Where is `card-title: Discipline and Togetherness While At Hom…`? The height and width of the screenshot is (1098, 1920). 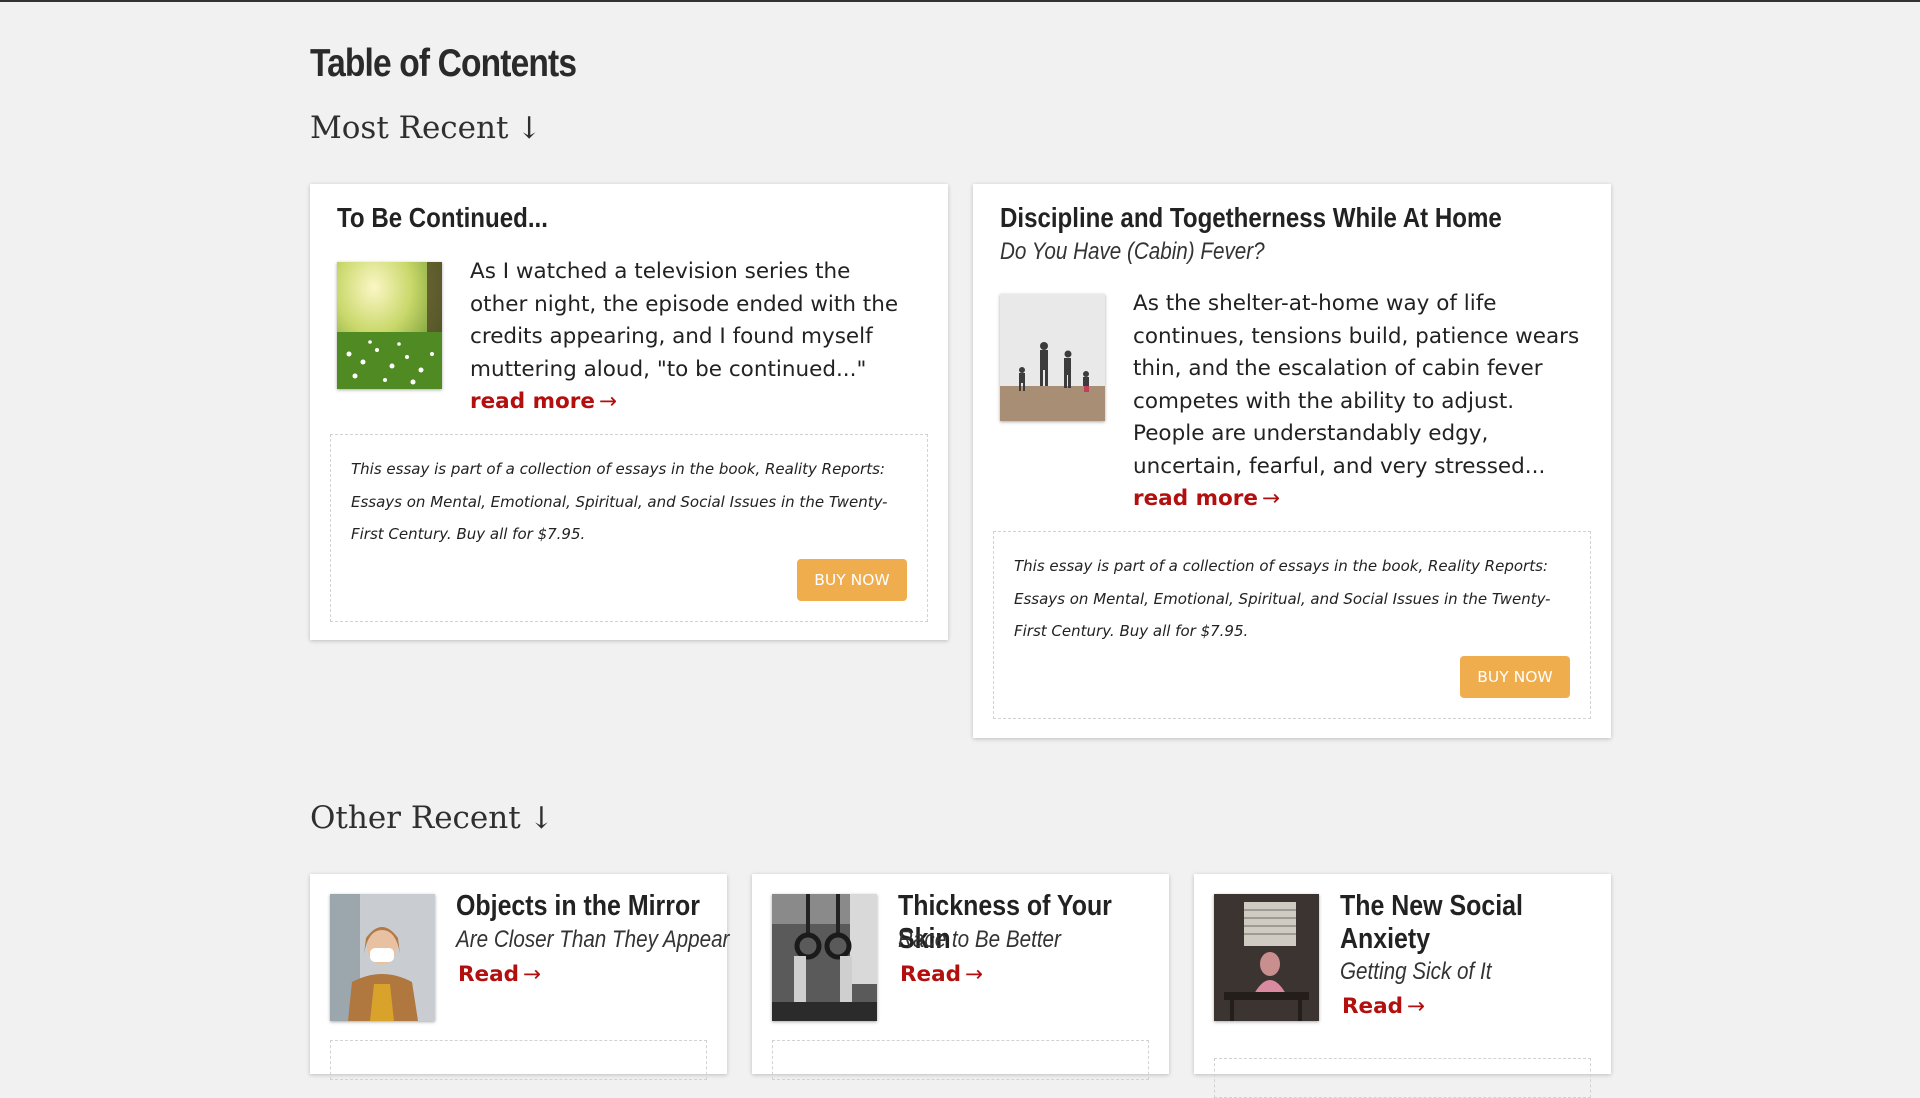
card-title: Discipline and Togetherness While At Hom… is located at coordinates (1251, 218).